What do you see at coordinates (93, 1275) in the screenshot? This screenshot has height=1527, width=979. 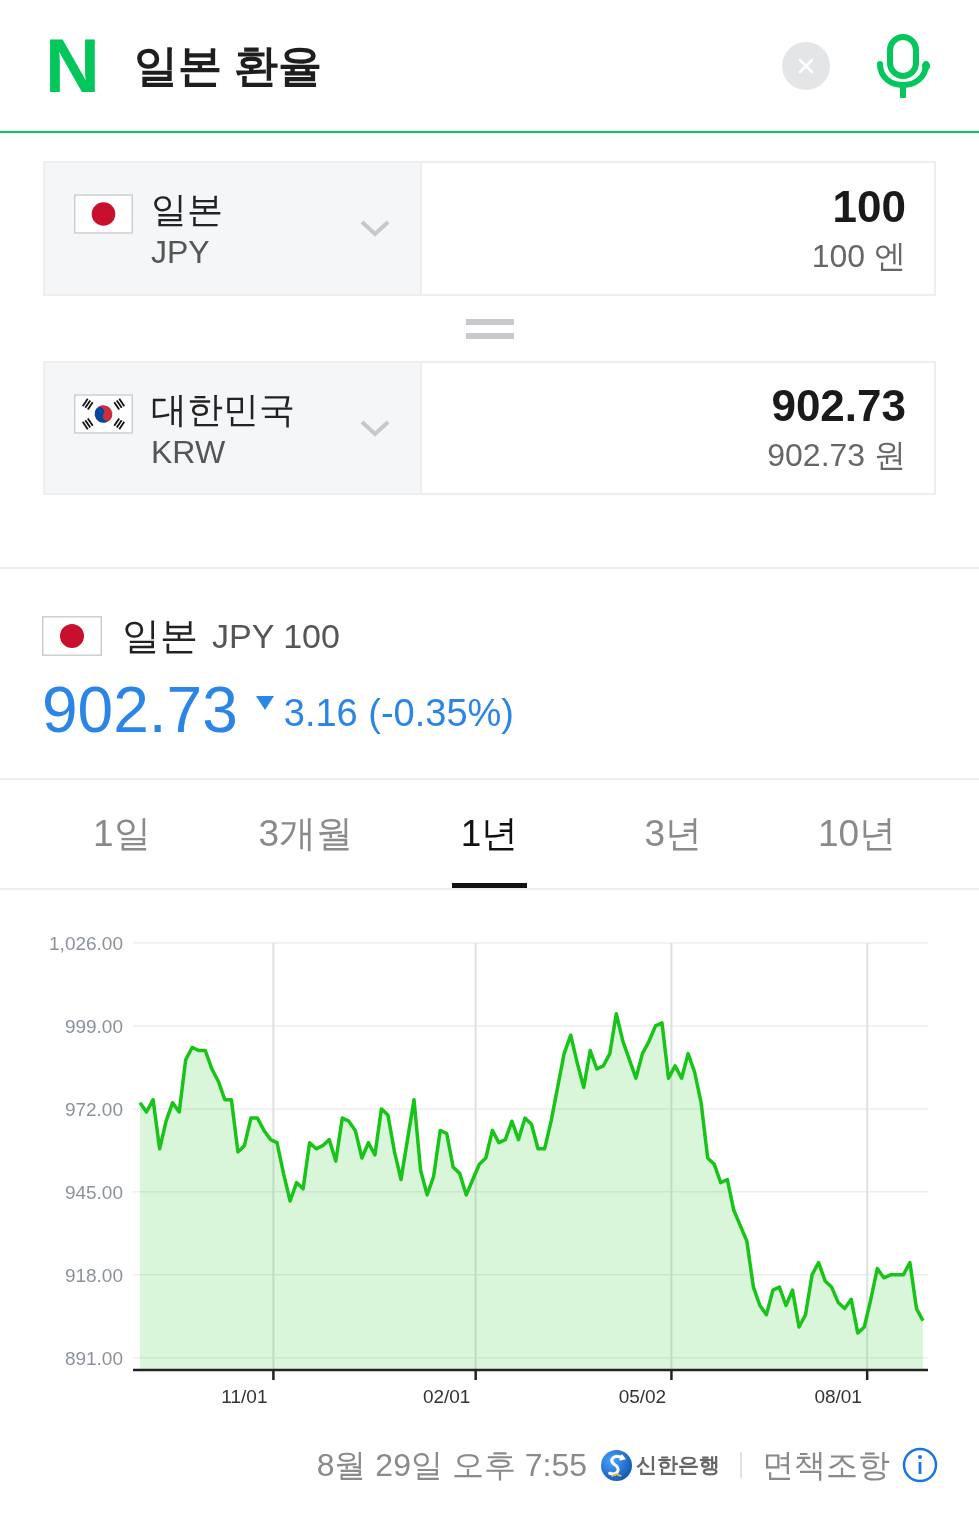 I see `y-axis-label: 918.00` at bounding box center [93, 1275].